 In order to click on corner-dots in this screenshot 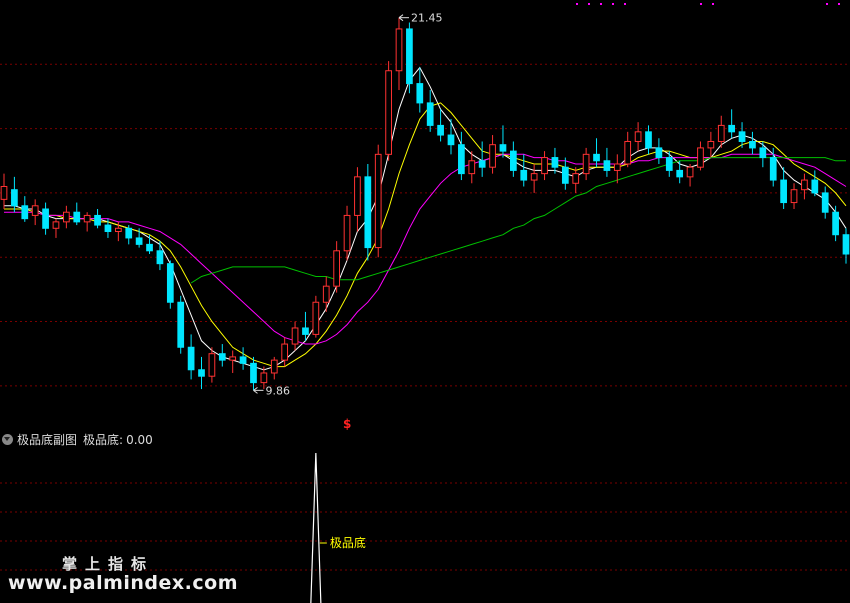, I will do `click(708, 4)`.